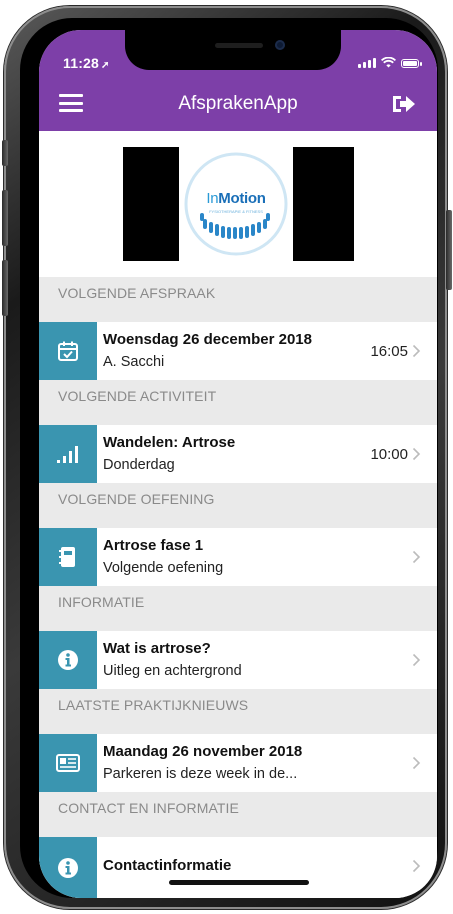  What do you see at coordinates (233, 50) in the screenshot?
I see `notch` at bounding box center [233, 50].